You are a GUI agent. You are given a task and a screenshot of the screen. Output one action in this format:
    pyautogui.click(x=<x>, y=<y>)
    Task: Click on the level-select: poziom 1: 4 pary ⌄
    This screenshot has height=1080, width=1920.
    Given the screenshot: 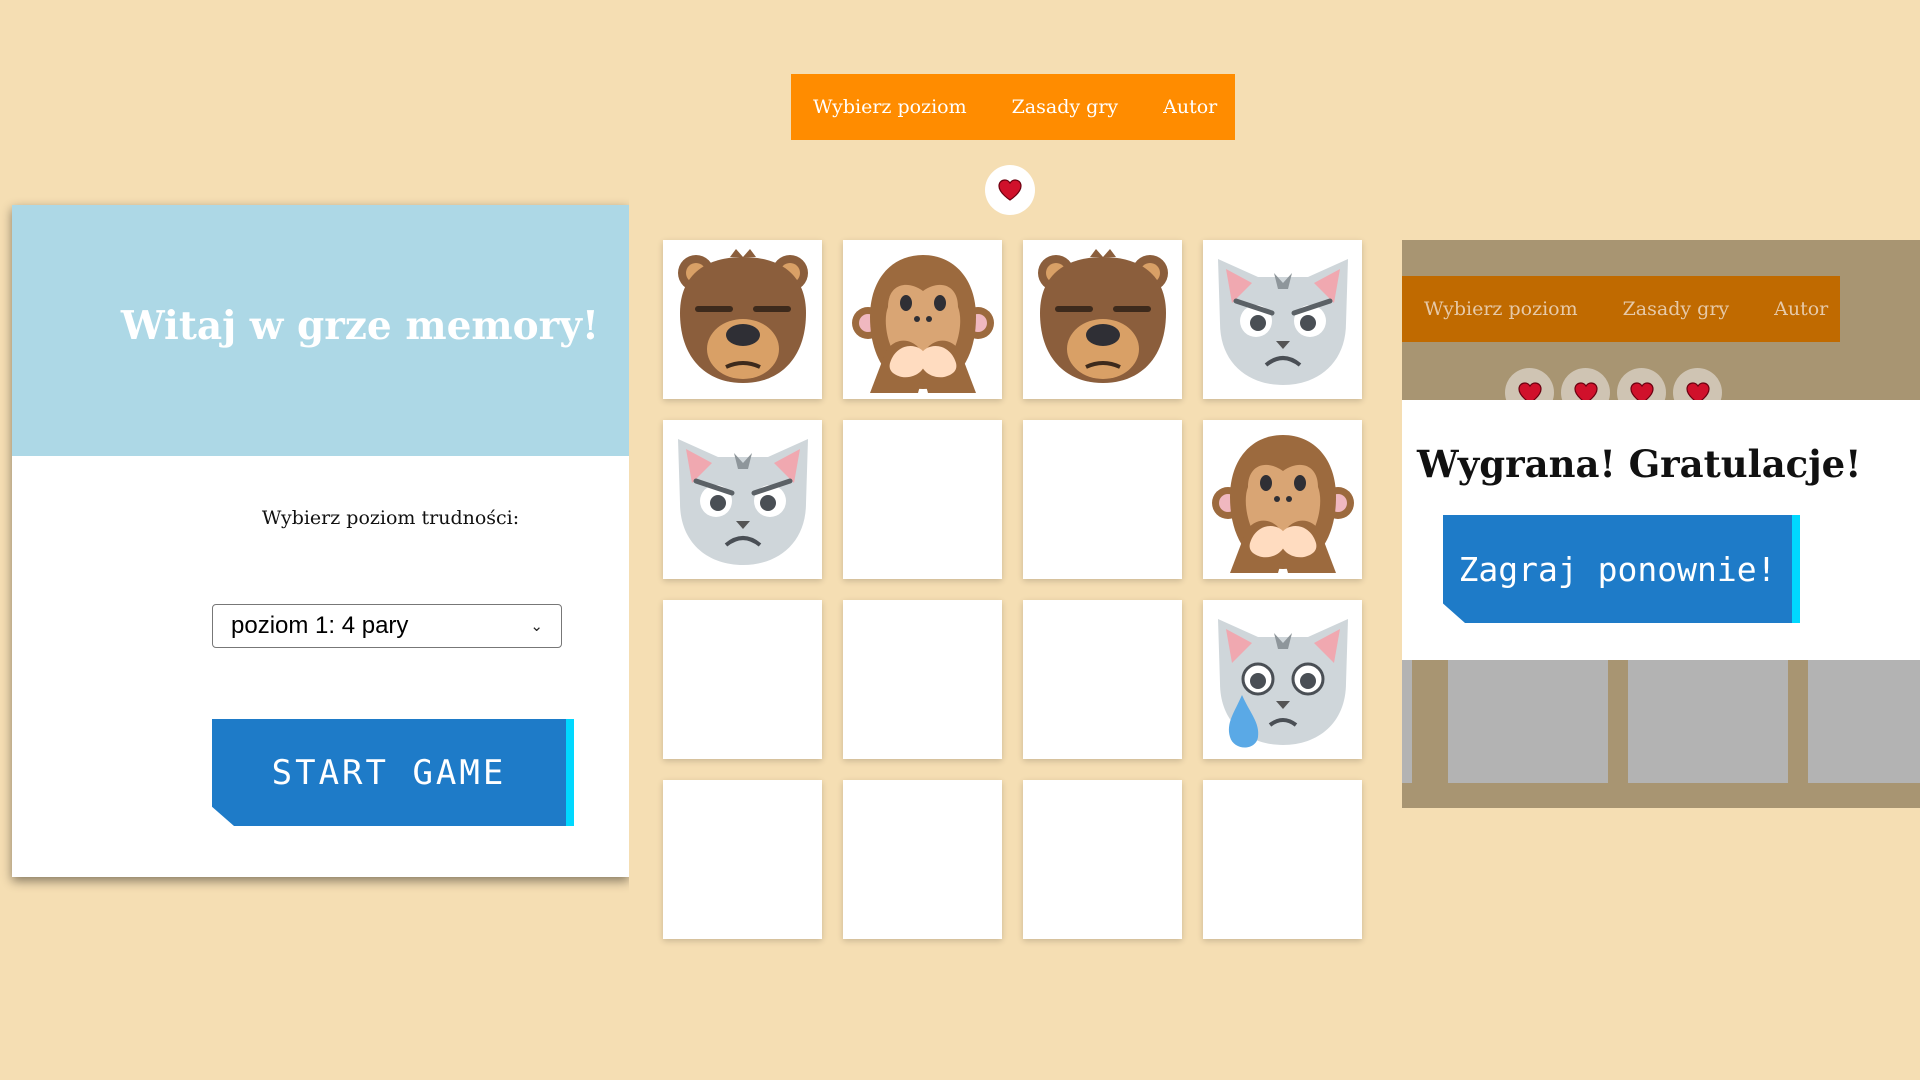 What is the action you would take?
    pyautogui.click(x=387, y=626)
    